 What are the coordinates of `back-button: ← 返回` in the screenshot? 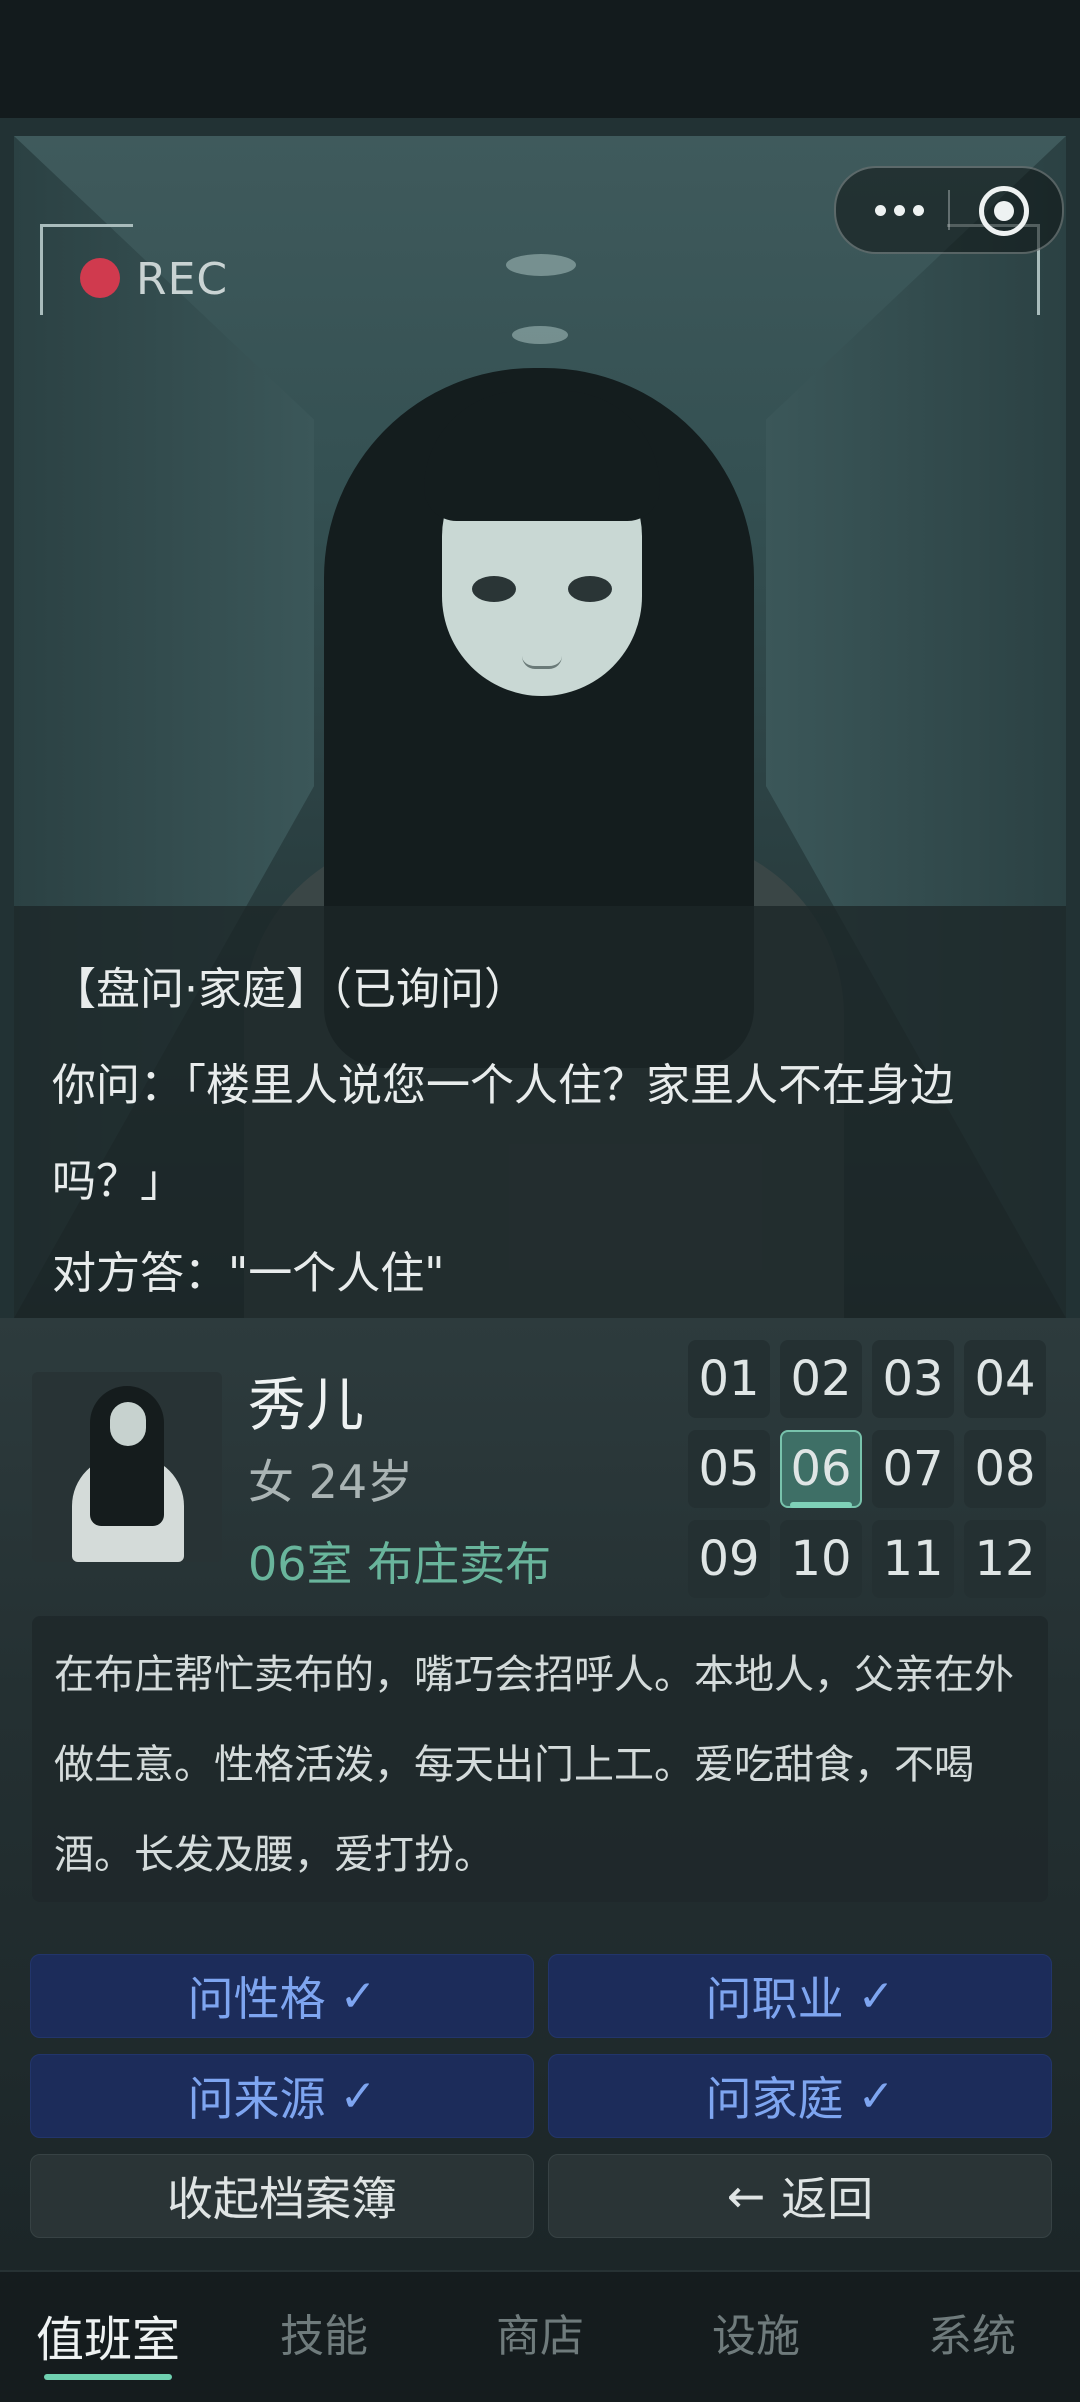 It's located at (800, 2196).